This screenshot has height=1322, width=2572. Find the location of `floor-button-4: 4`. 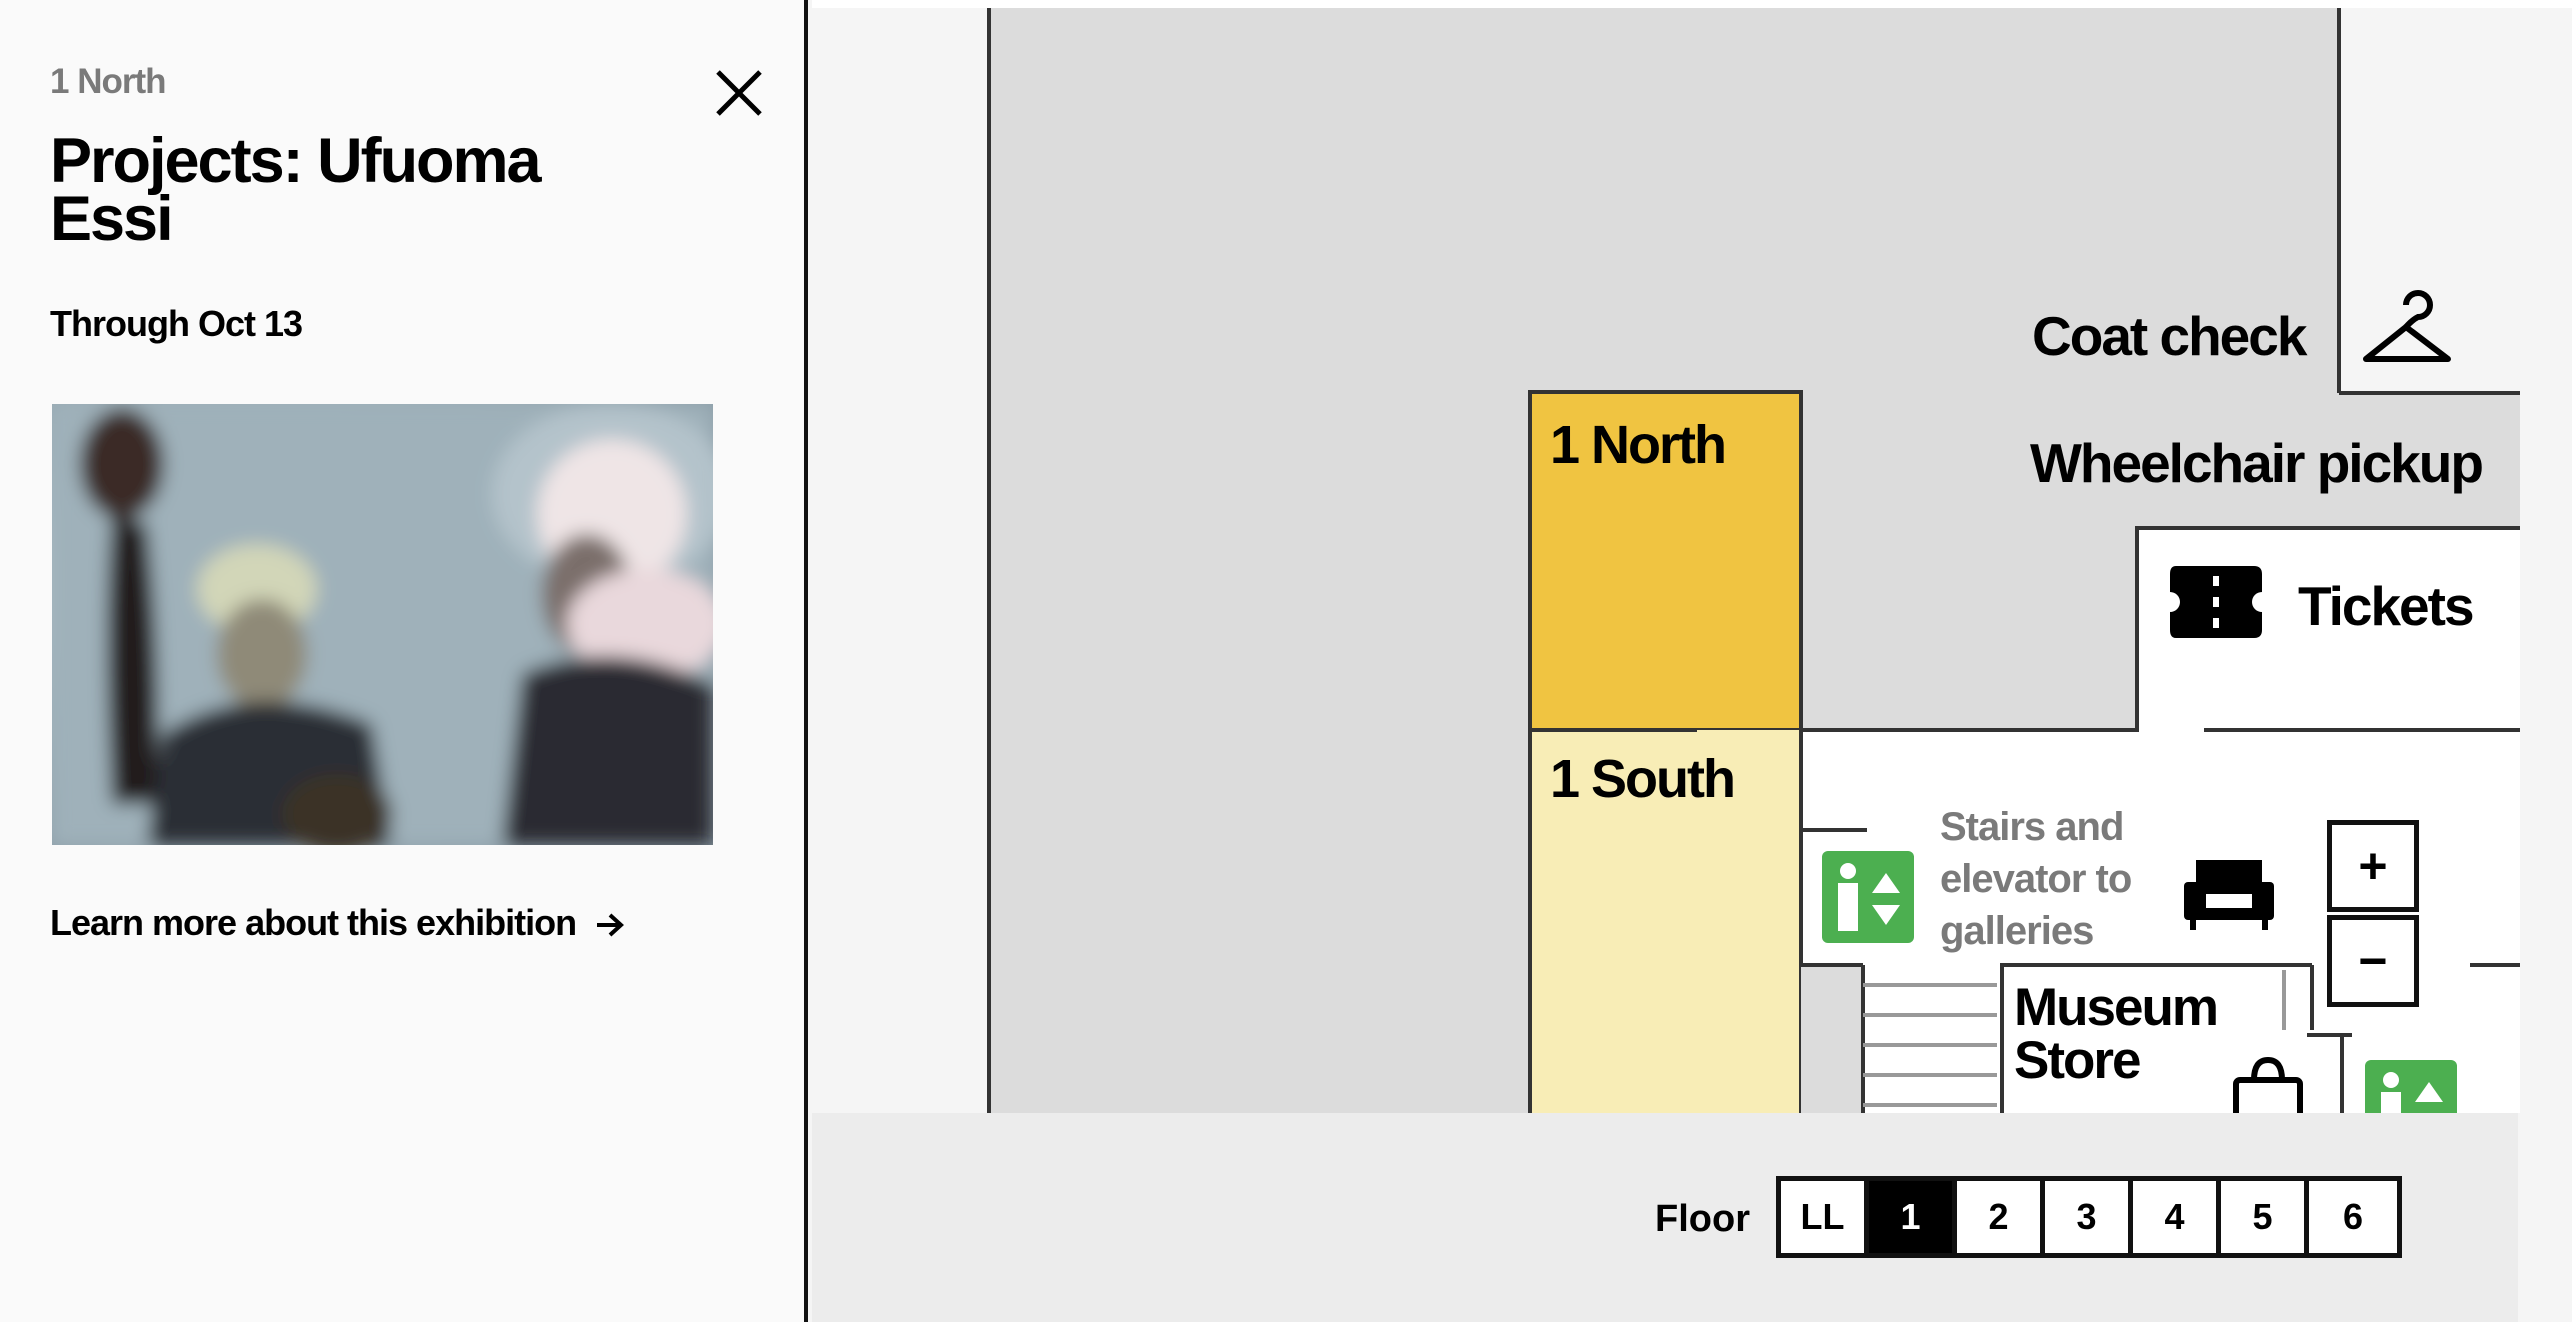

floor-button-4: 4 is located at coordinates (2177, 1217).